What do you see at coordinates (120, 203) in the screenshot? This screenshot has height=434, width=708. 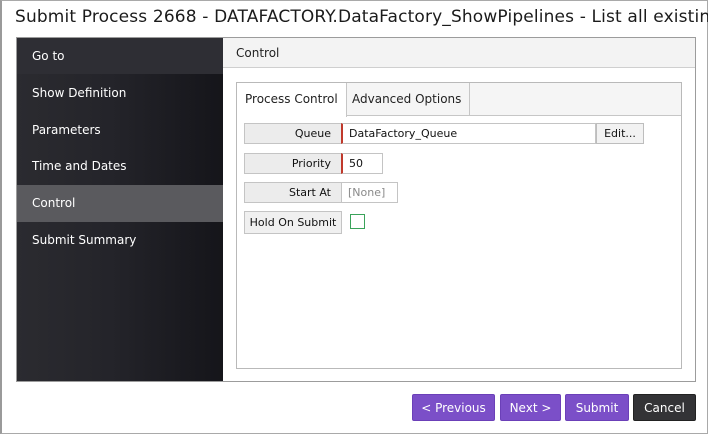 I see `sidebar-item-control: Control` at bounding box center [120, 203].